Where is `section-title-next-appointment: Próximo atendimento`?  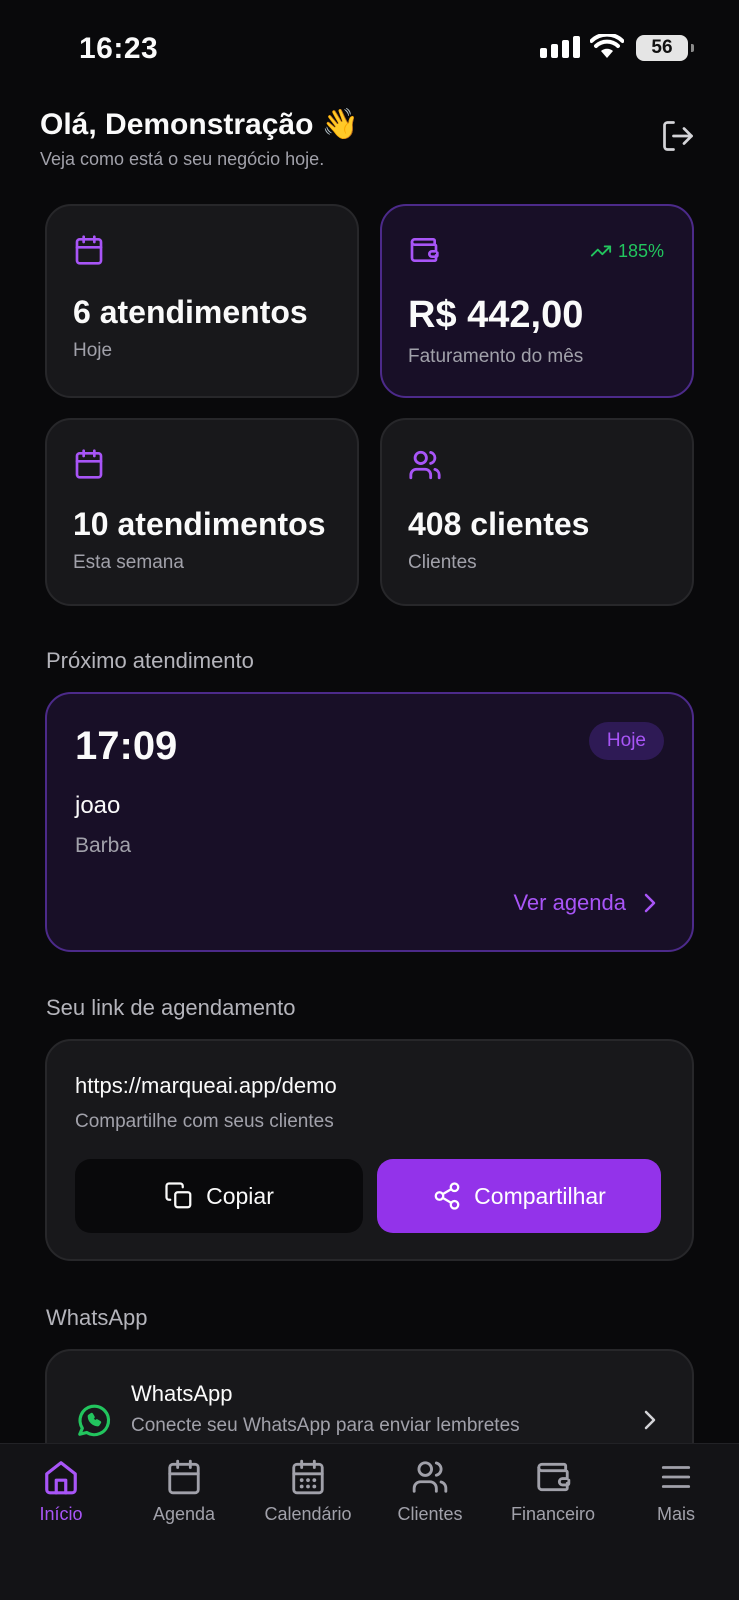 section-title-next-appointment: Próximo atendimento is located at coordinates (150, 660).